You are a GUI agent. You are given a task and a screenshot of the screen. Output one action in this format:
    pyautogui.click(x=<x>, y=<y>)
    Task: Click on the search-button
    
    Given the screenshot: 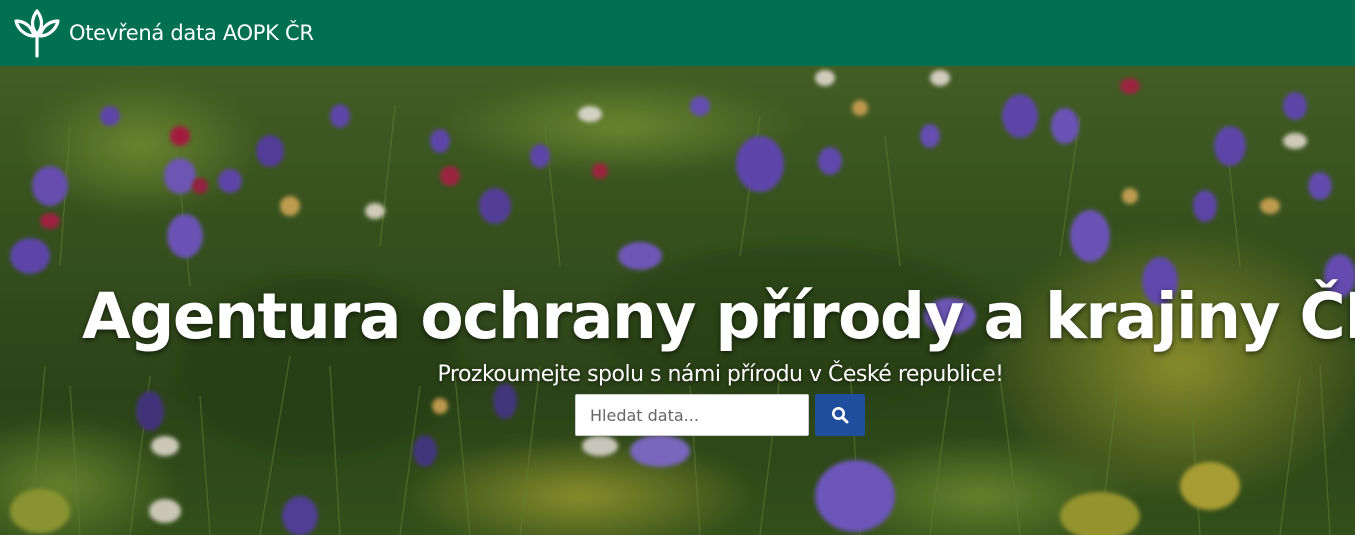 What is the action you would take?
    pyautogui.click(x=840, y=415)
    